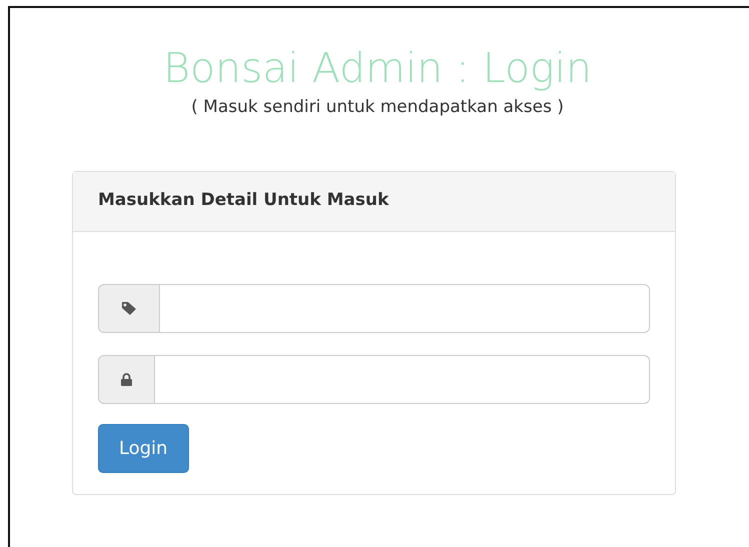  I want to click on password-field, so click(402, 379).